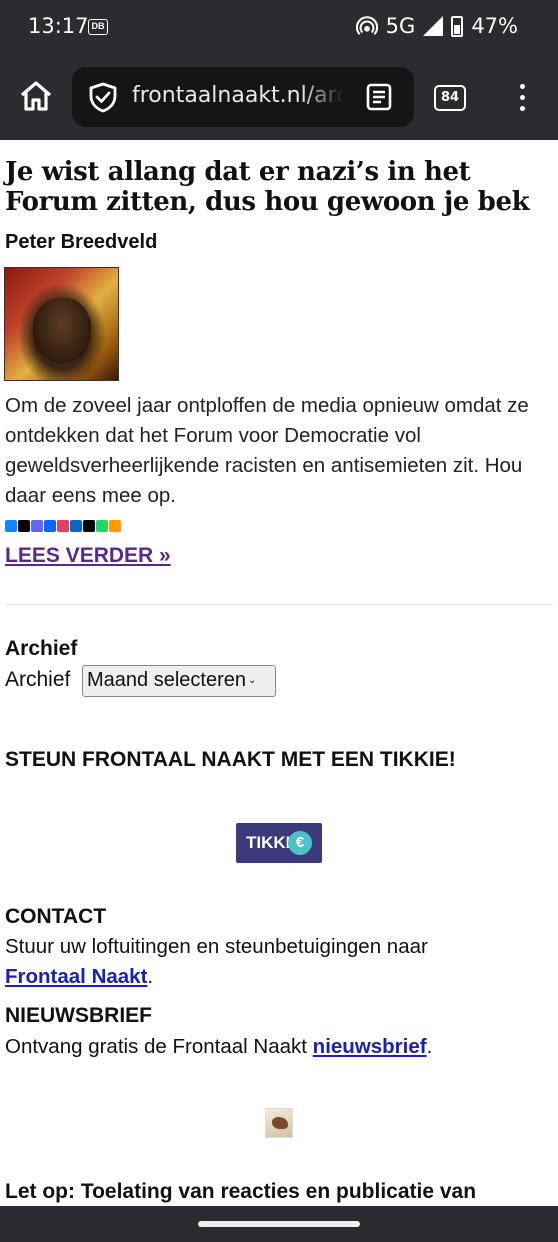  Describe the element at coordinates (238, 95) in the screenshot. I see `url-text: frontaalnaakt.nl/archief` at that location.